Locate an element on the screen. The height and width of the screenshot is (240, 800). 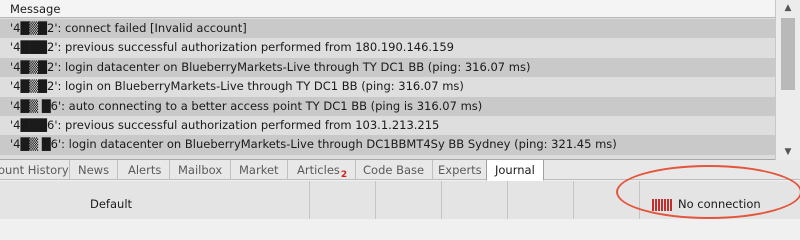
tab-alerts: Alerts is located at coordinates (145, 170).